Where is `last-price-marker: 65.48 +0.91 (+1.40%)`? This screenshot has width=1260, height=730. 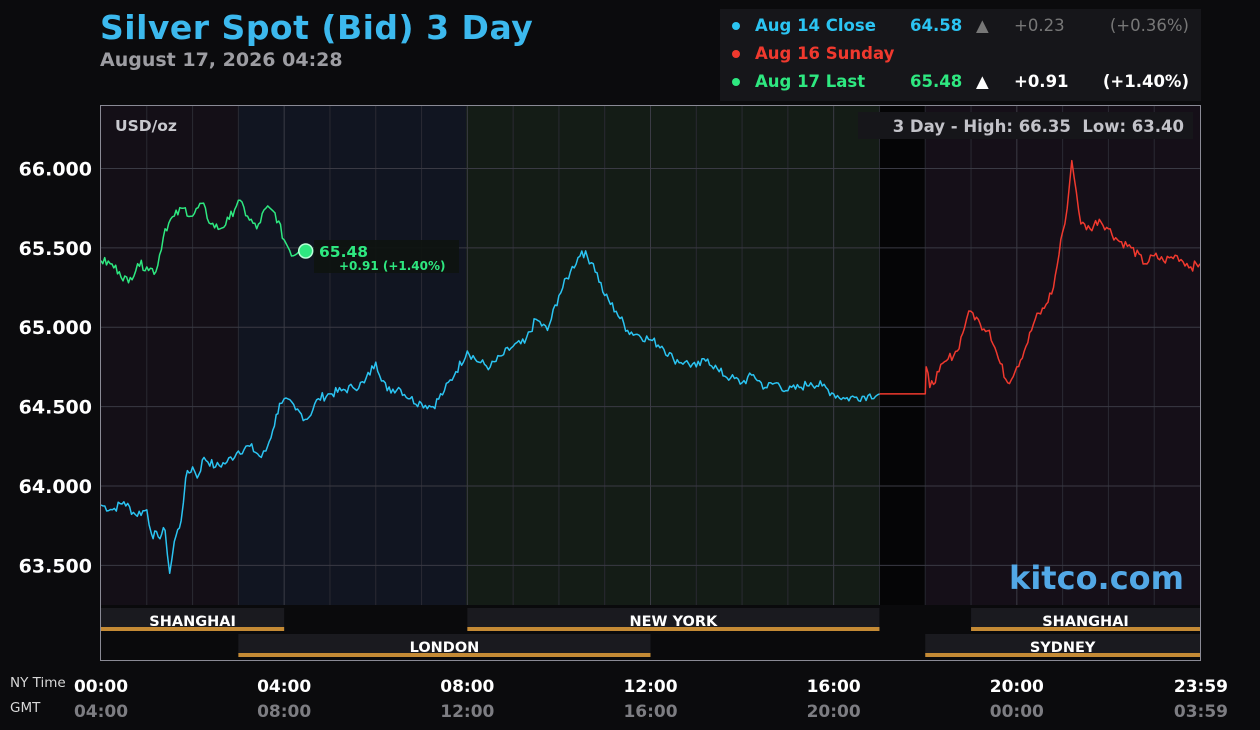
last-price-marker: 65.48 +0.91 (+1.40%) is located at coordinates (378, 256).